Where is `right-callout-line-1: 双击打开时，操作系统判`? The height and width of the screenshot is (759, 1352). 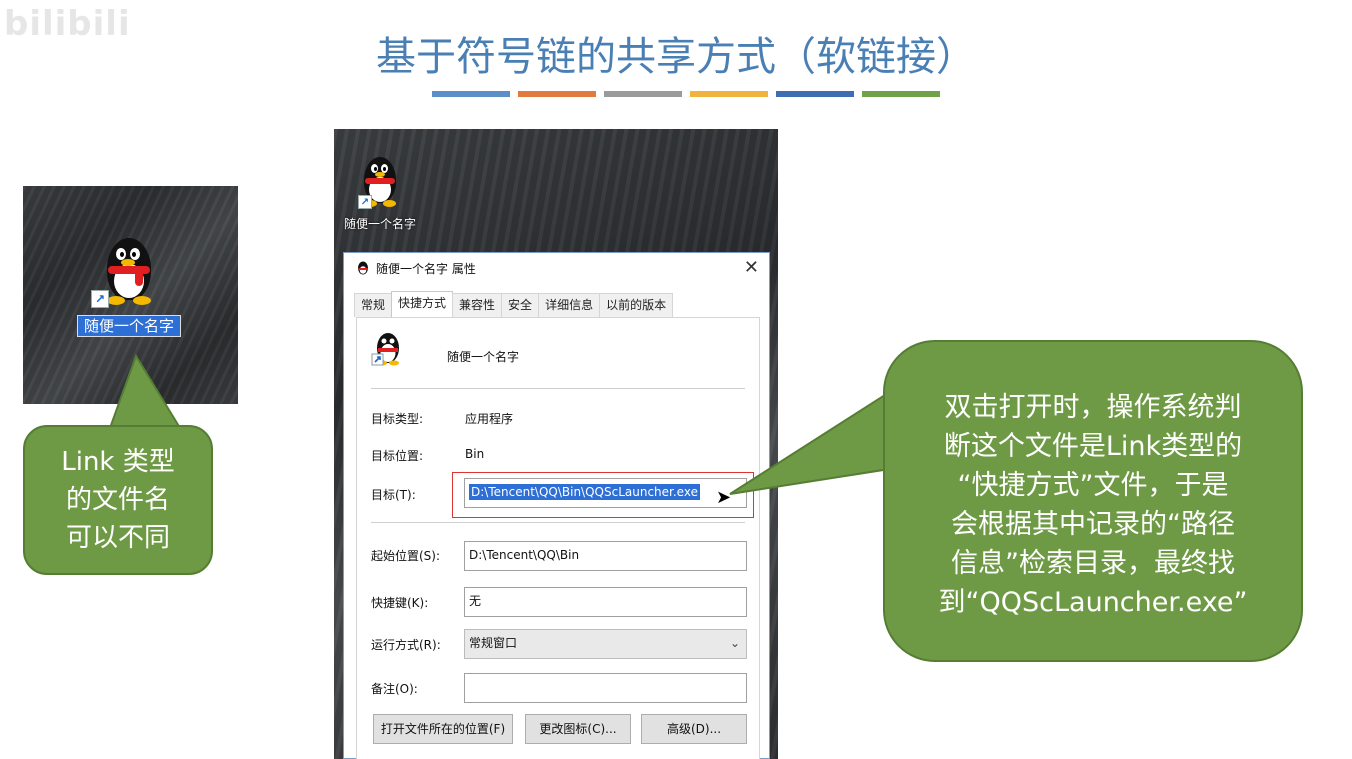
right-callout-line-1: 双击打开时，操作系统判 is located at coordinates (1093, 407).